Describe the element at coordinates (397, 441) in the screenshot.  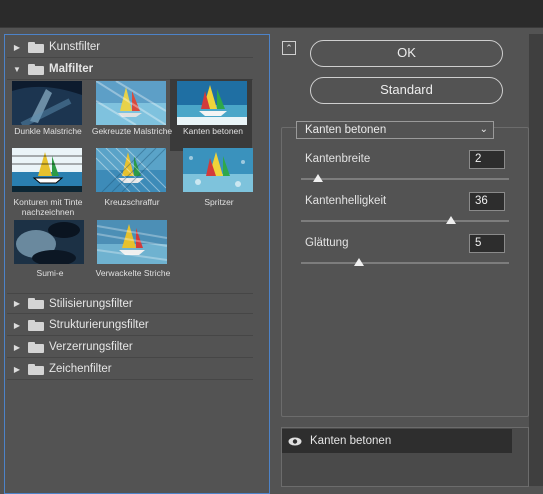
I see `effect-layer-row: Kanten betonen` at that location.